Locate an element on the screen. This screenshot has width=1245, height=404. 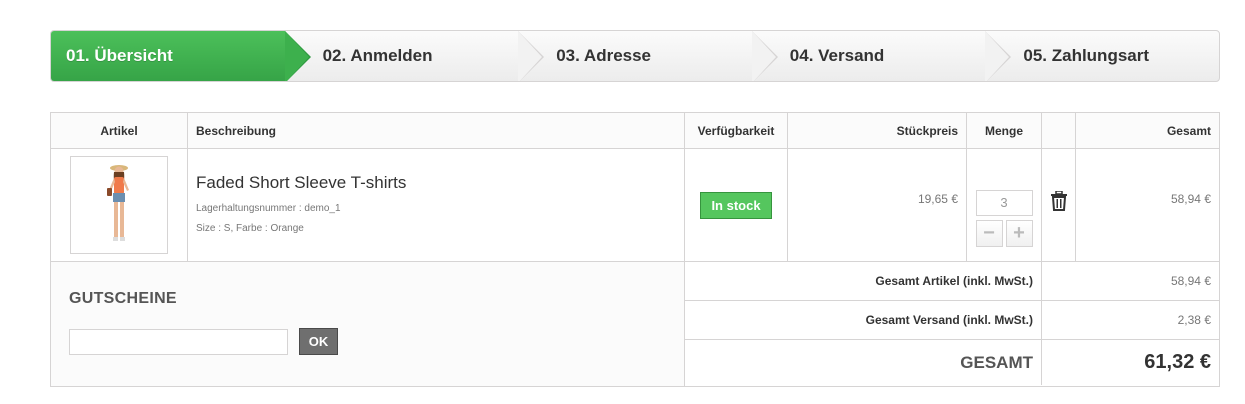
grand-total-row: GESAMT 61,32 € is located at coordinates (952, 362).